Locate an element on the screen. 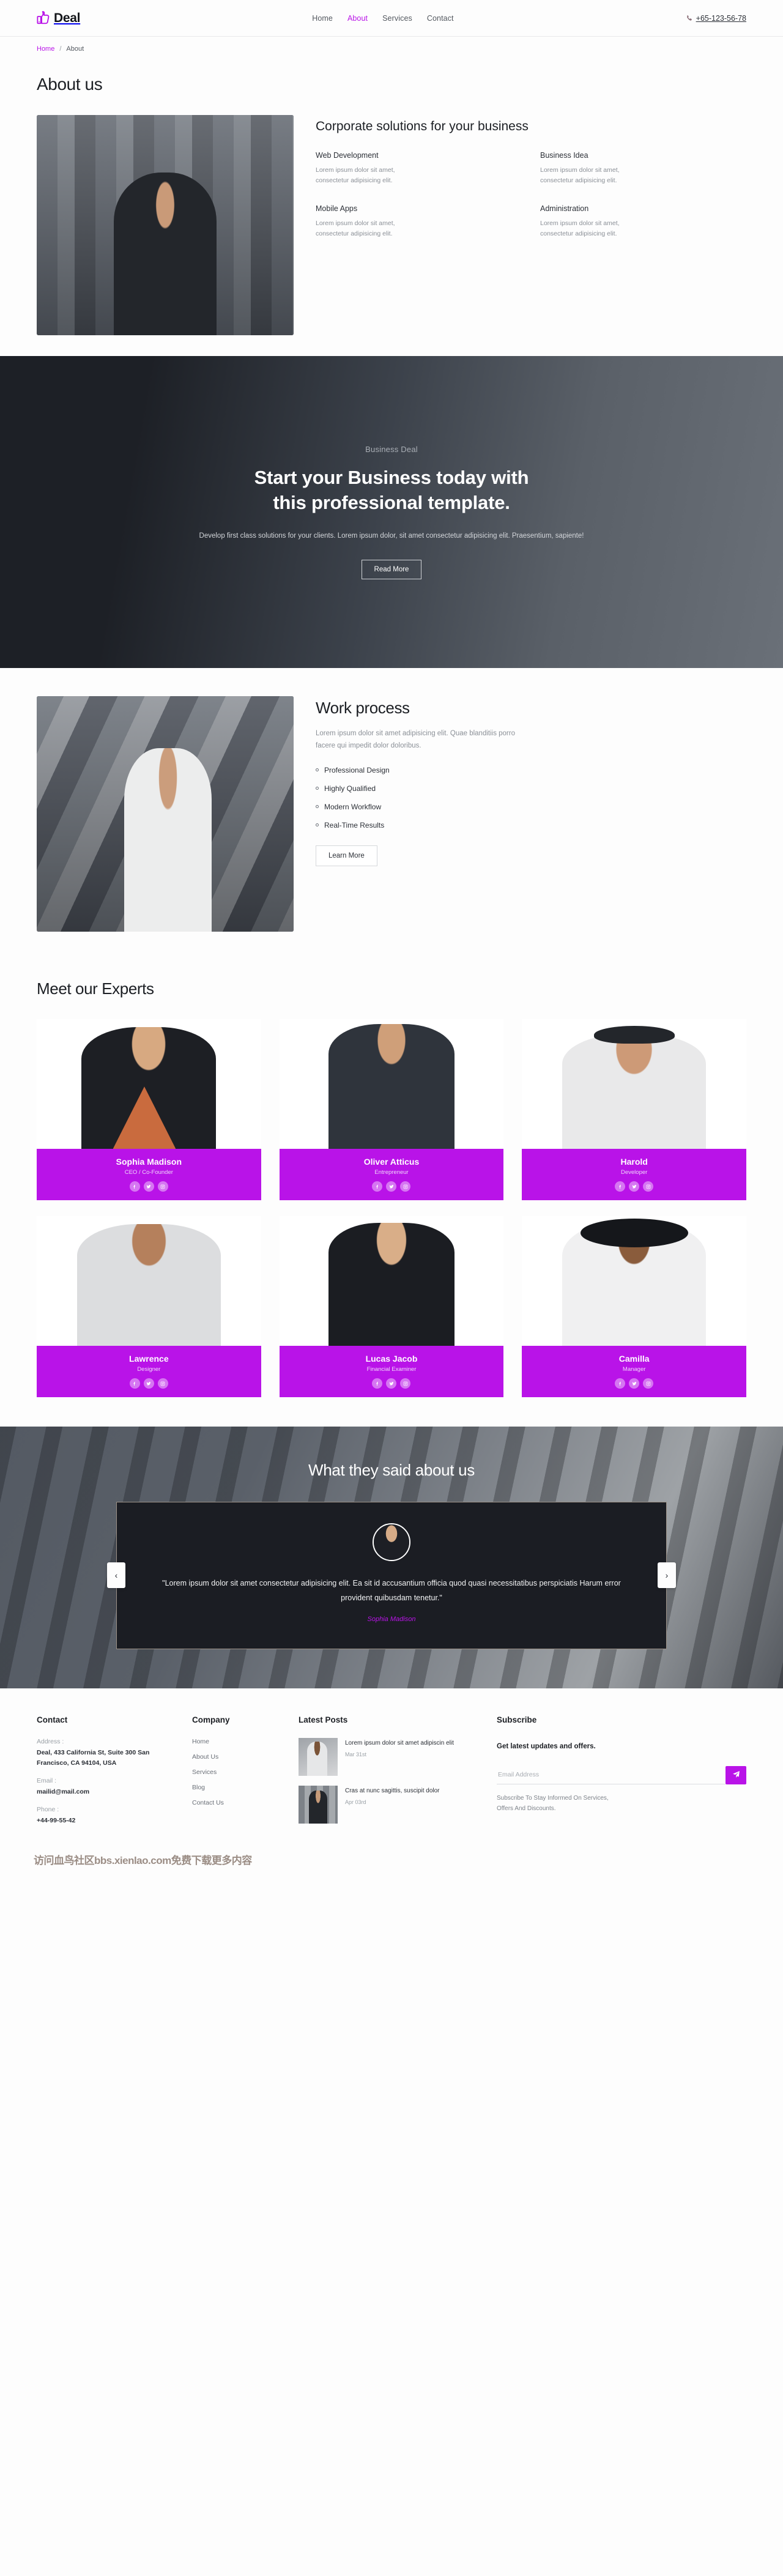 This screenshot has width=783, height=2576. carousel-next-button: › is located at coordinates (667, 1575).